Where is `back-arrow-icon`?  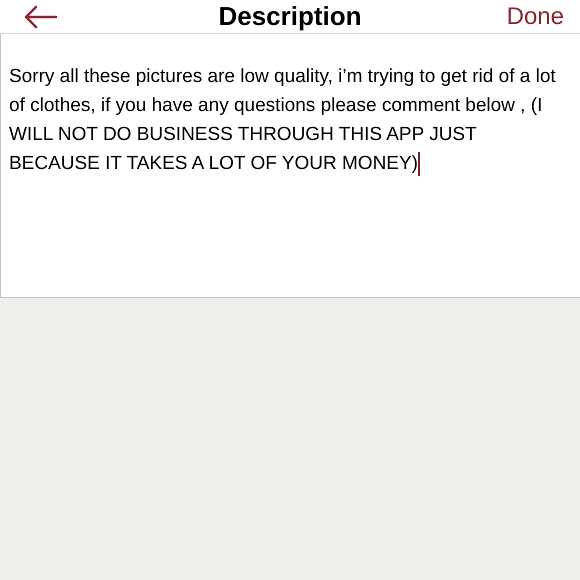
back-arrow-icon is located at coordinates (41, 16).